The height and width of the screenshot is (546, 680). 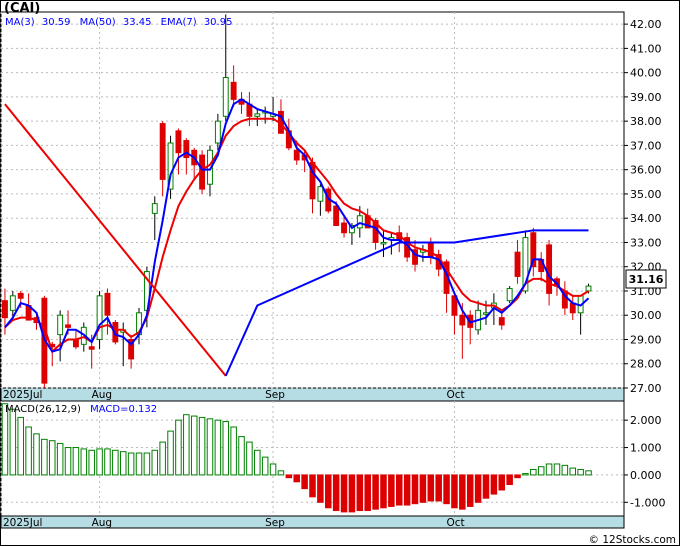 I want to click on price-tick-label: 27.00, so click(x=646, y=388).